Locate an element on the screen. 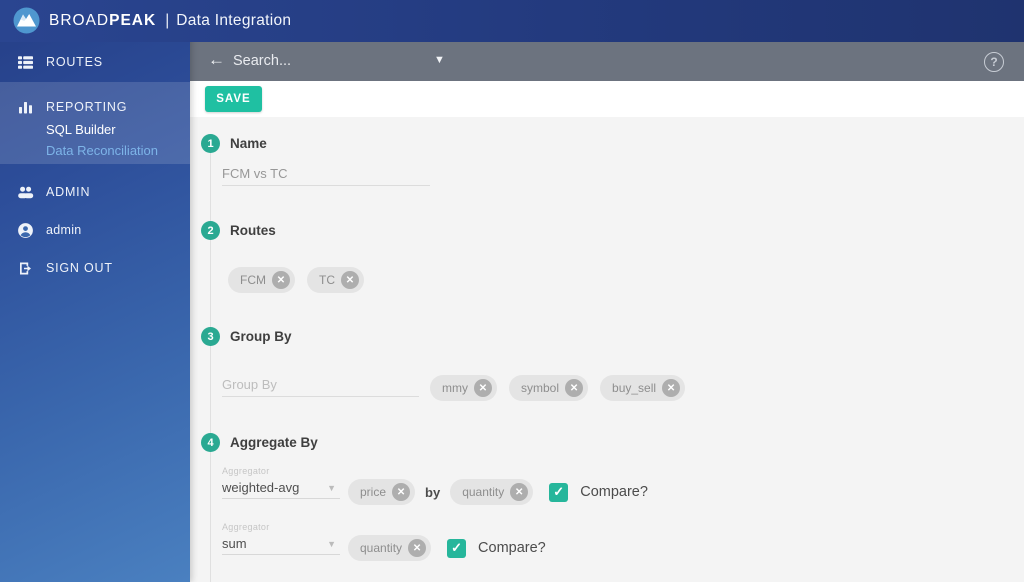 Image resolution: width=1024 pixels, height=582 pixels. step-3-label: Group By is located at coordinates (261, 336).